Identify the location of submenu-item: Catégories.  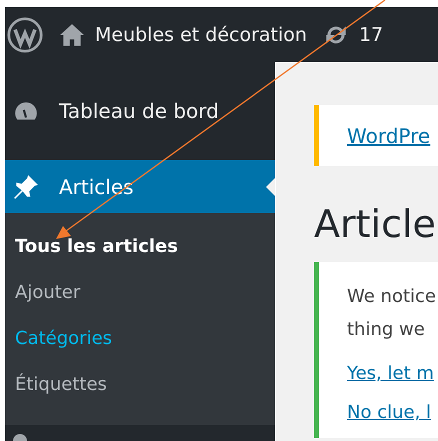
(140, 338).